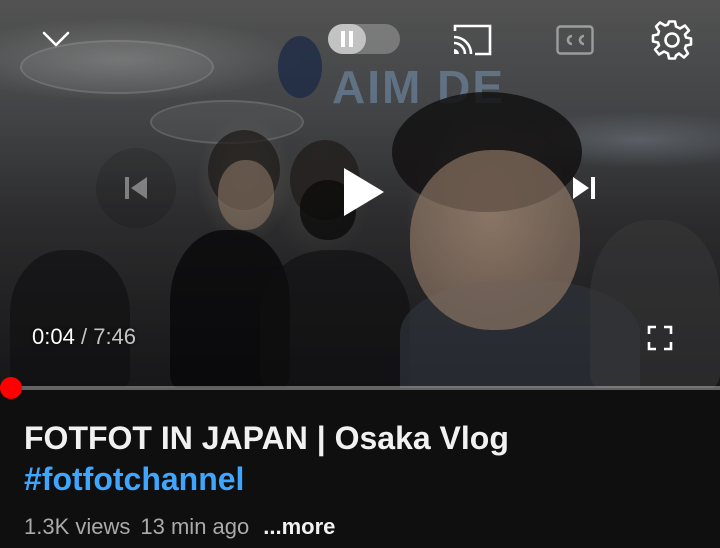 This screenshot has height=548, width=720. Describe the element at coordinates (299, 526) in the screenshot. I see `more-description-button: ...more` at that location.